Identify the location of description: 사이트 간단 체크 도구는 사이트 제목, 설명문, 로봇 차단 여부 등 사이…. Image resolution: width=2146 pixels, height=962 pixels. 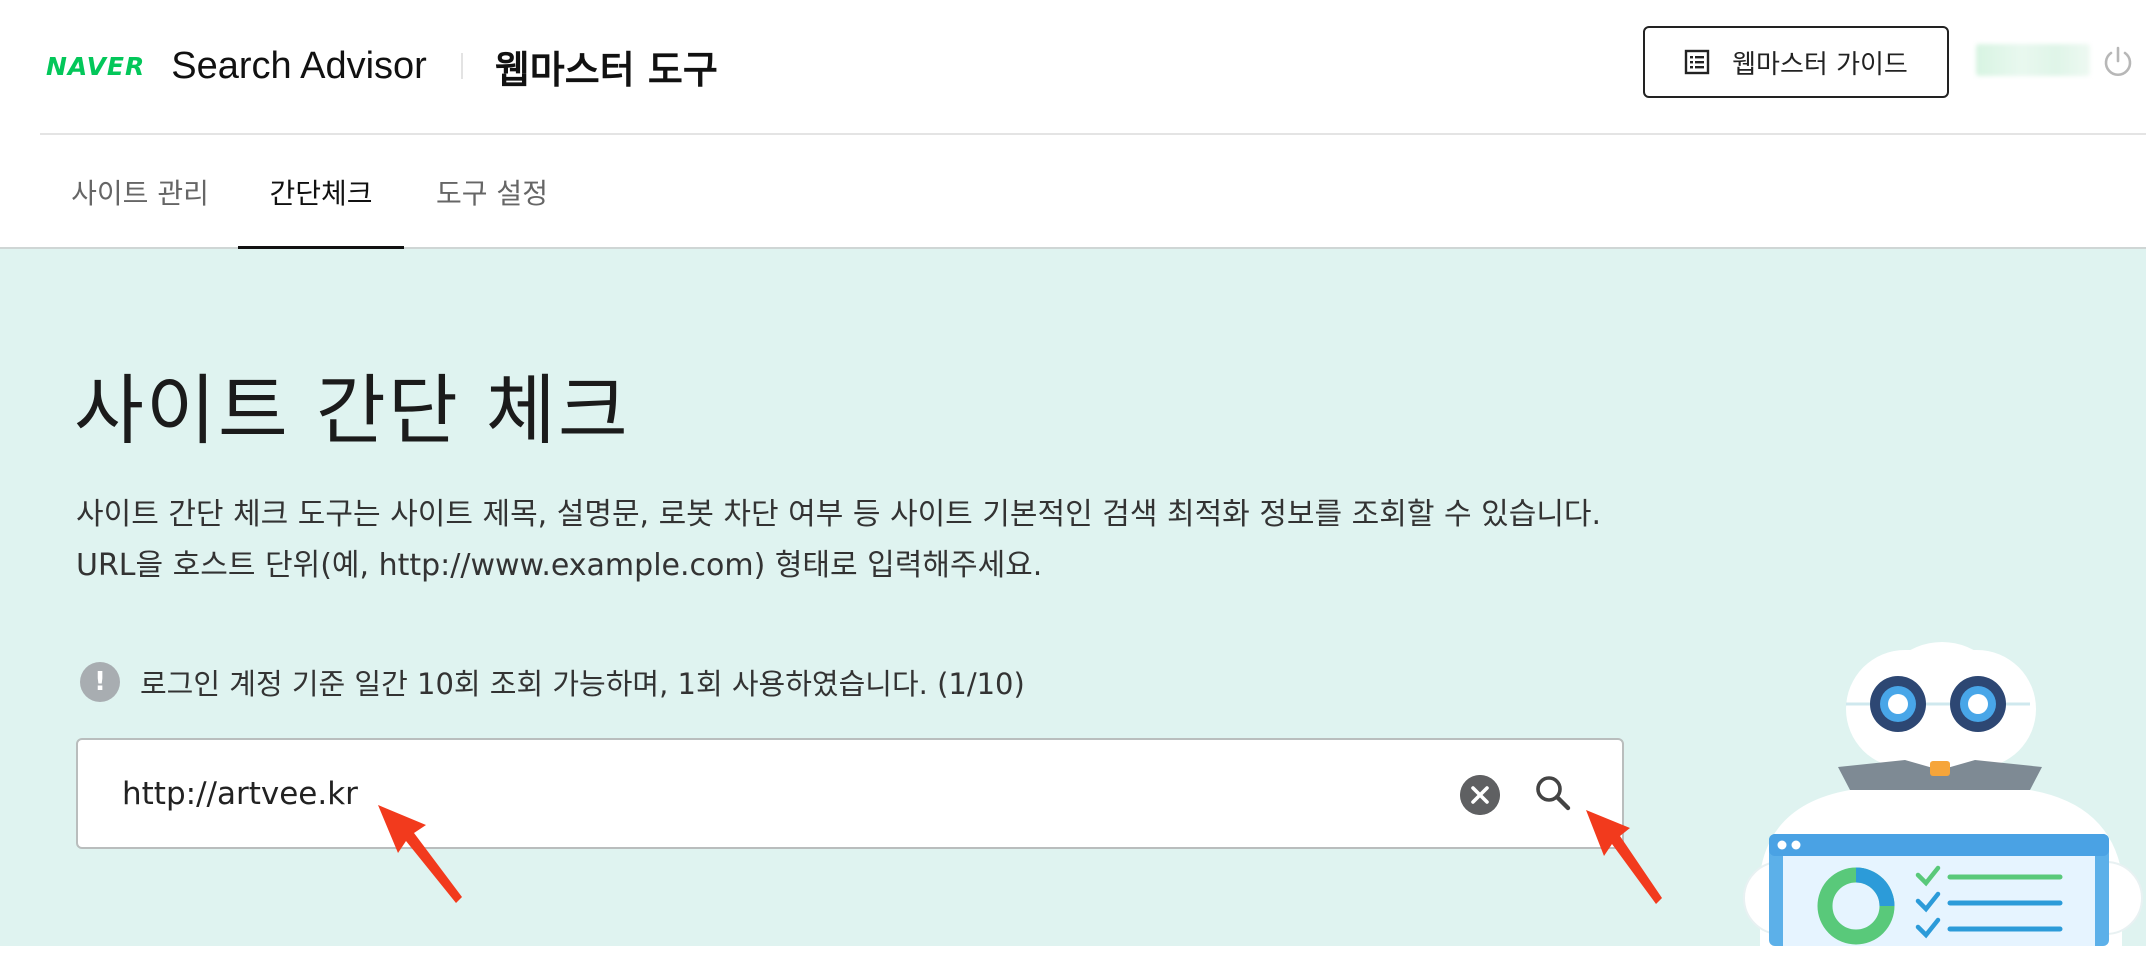
(876, 540).